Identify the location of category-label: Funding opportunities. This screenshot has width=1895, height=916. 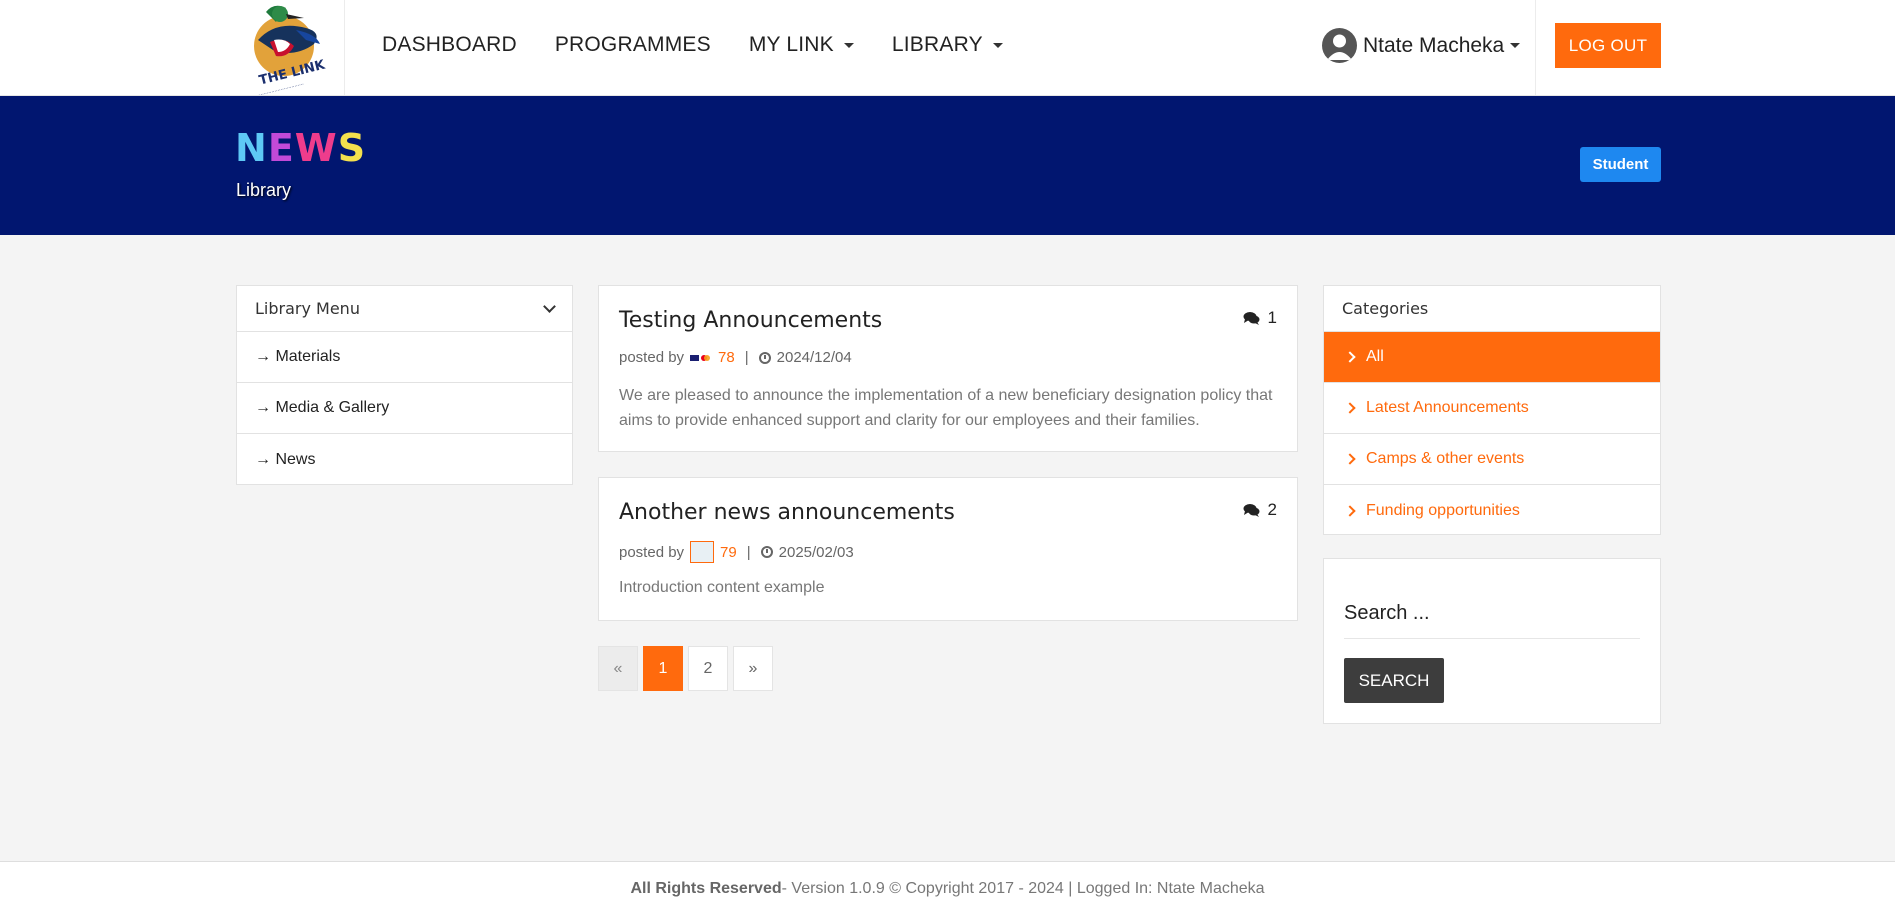
(1443, 510).